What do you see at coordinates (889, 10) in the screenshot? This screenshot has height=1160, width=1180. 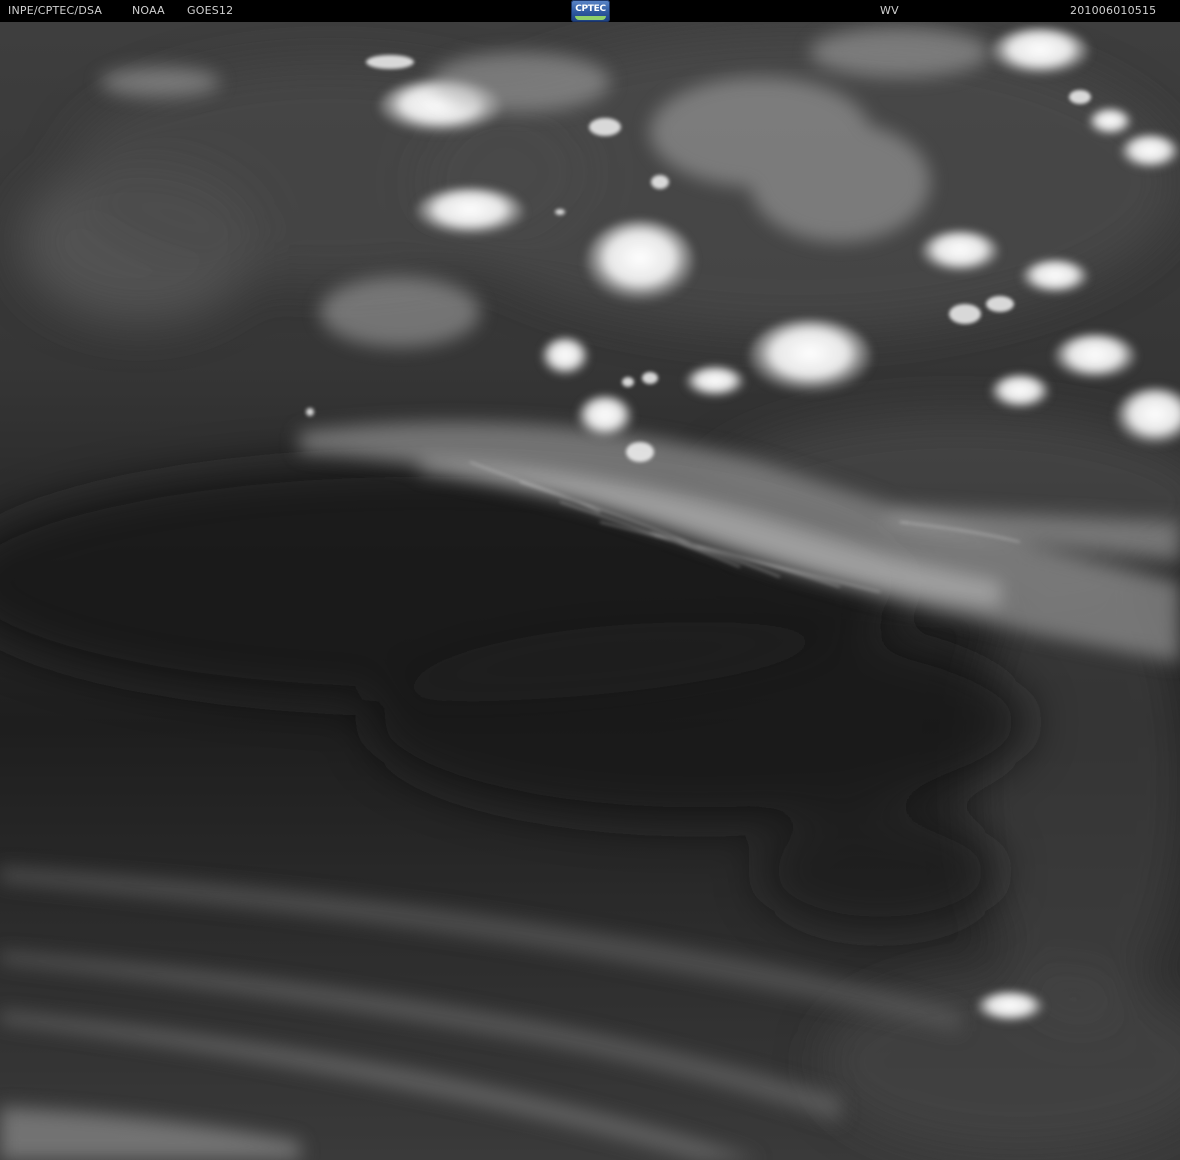 I see `channel-label: WV` at bounding box center [889, 10].